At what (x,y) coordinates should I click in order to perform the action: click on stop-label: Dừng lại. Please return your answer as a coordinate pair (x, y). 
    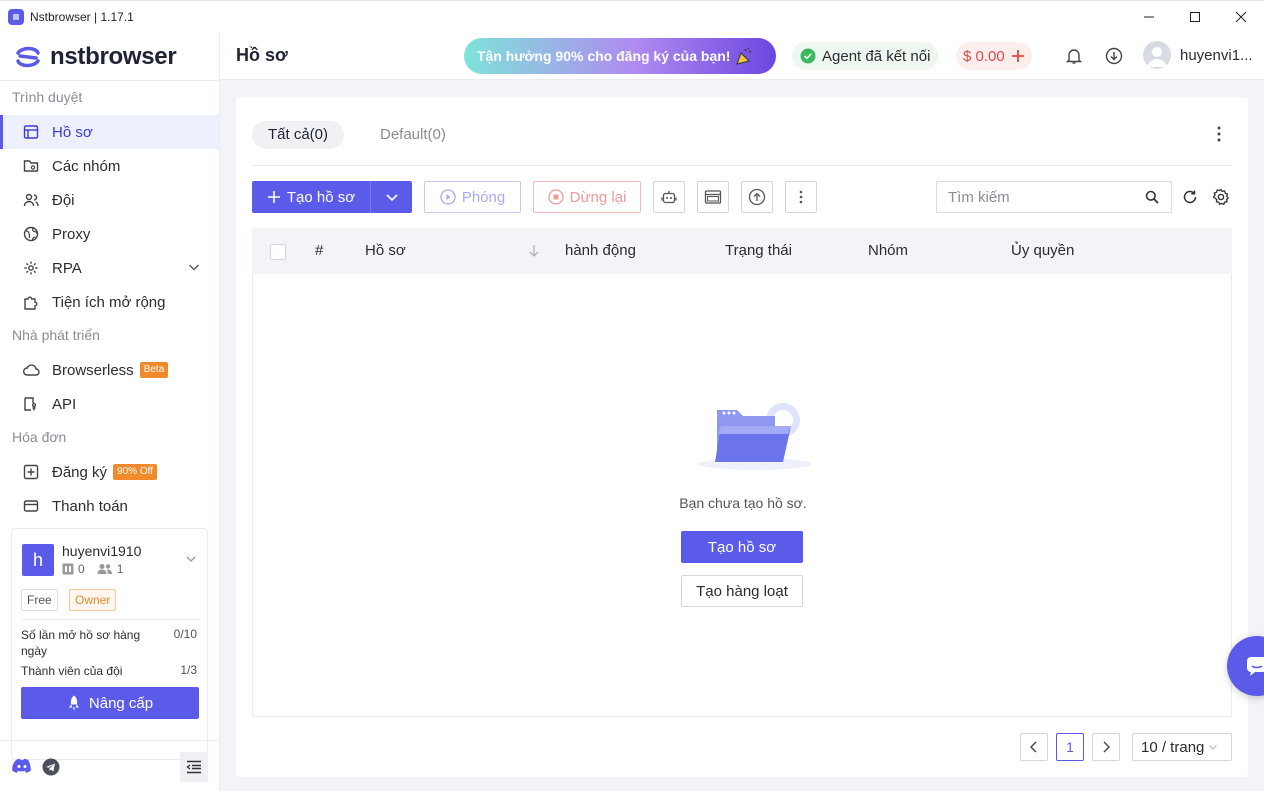
    Looking at the image, I should click on (598, 197).